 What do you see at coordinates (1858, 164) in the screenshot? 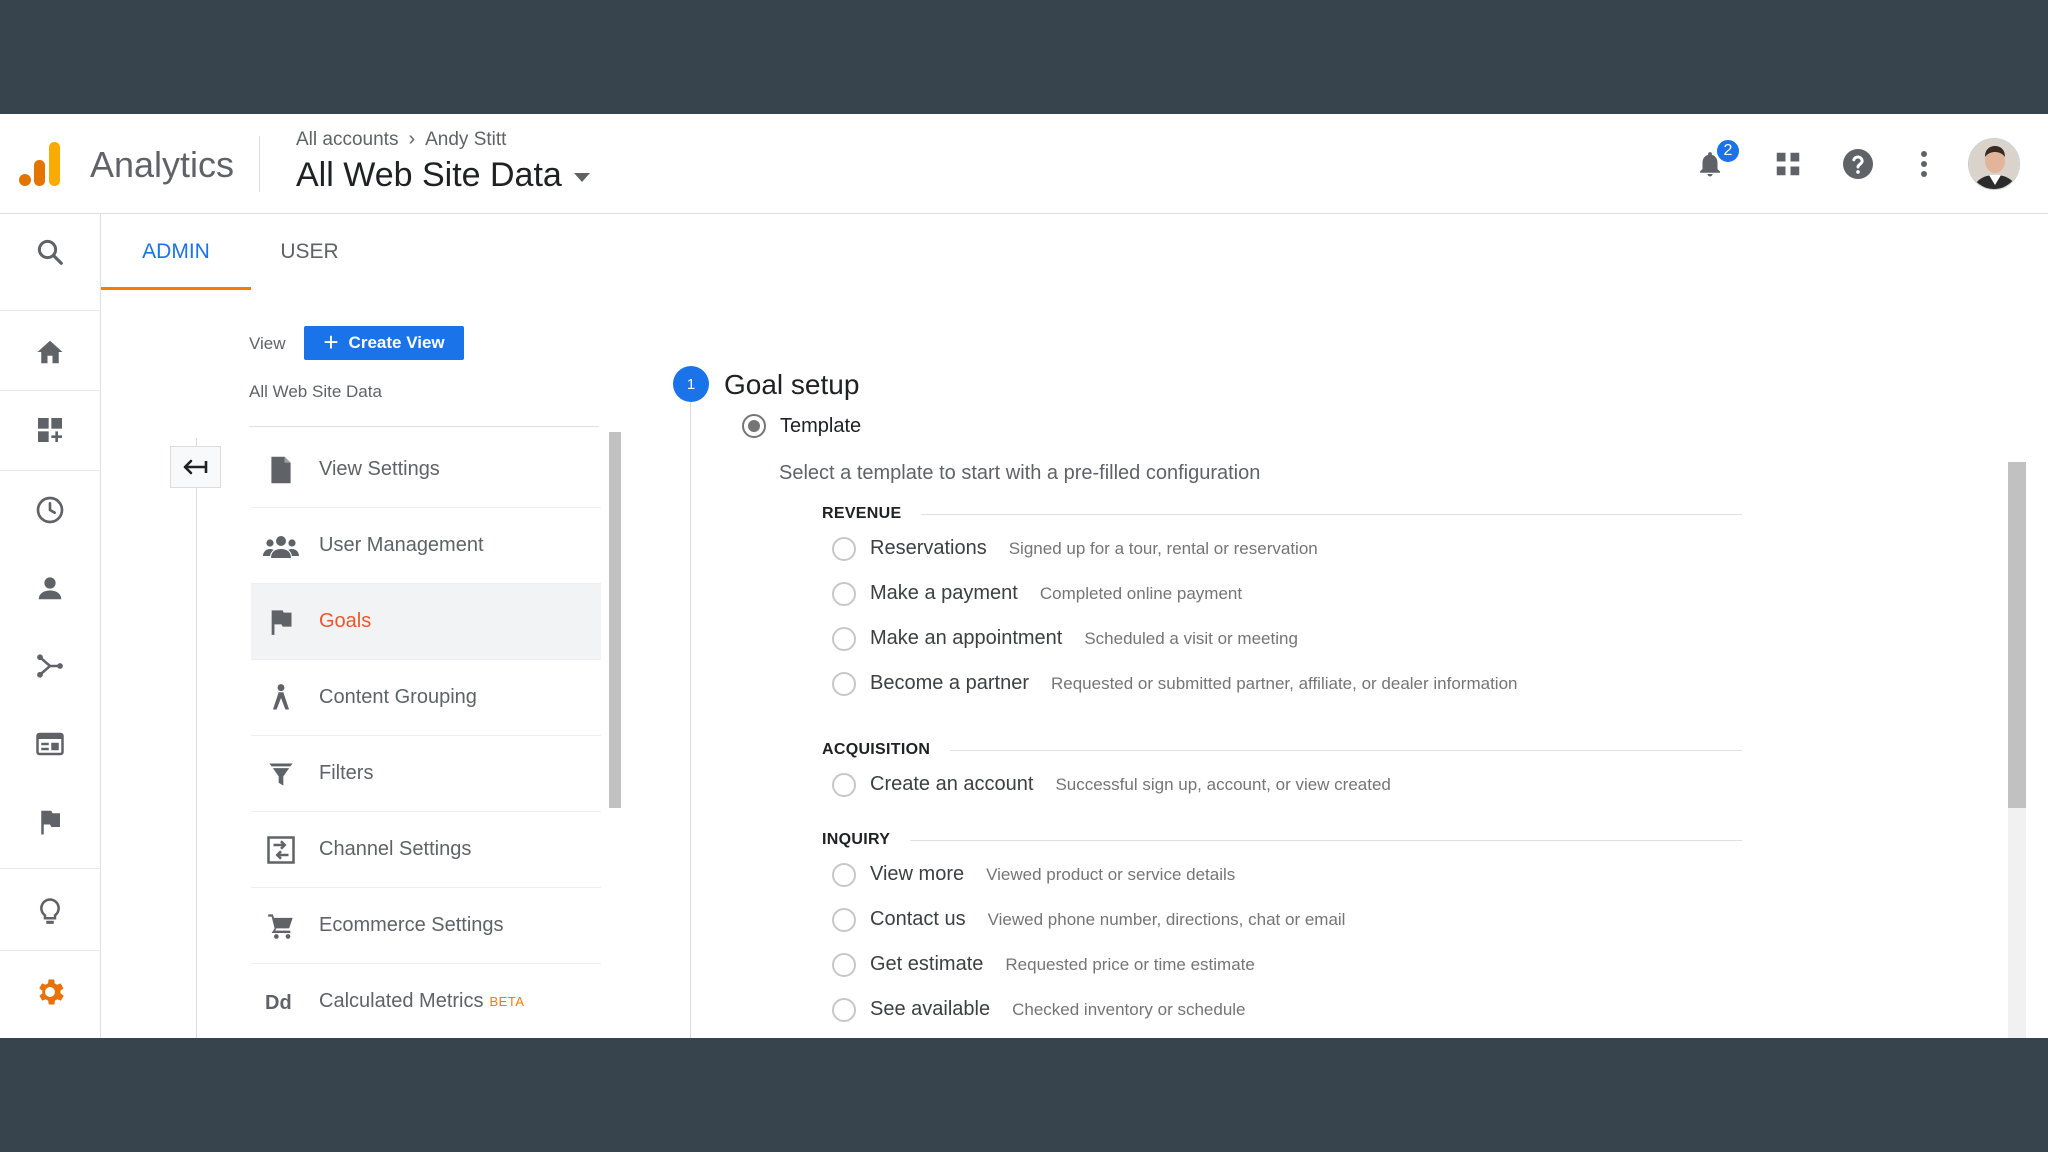
I see `help-button` at bounding box center [1858, 164].